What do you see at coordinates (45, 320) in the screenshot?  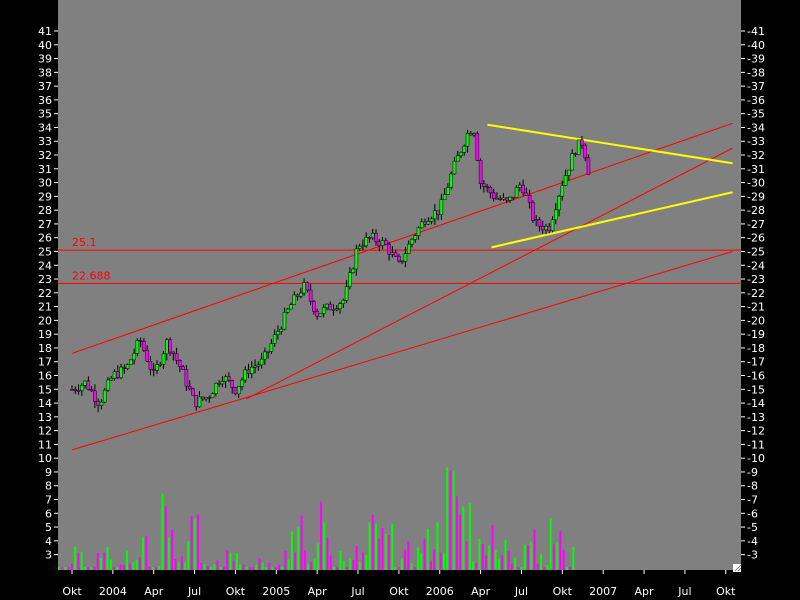 I see `y-tick-label: 20` at bounding box center [45, 320].